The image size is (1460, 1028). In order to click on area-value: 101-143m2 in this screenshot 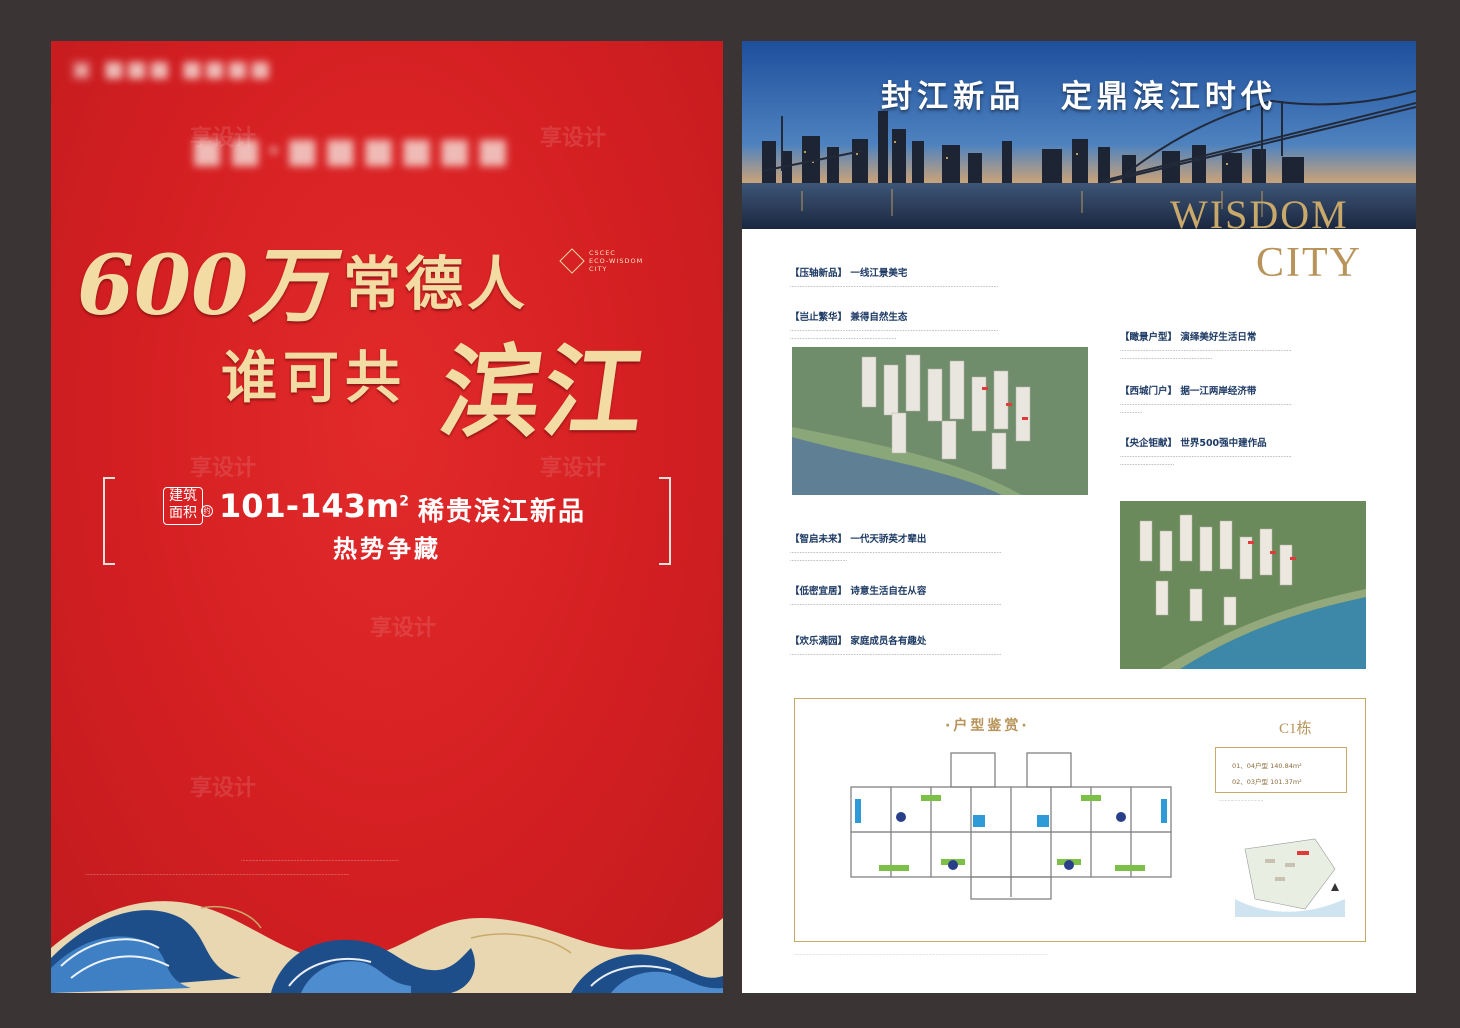, I will do `click(314, 506)`.